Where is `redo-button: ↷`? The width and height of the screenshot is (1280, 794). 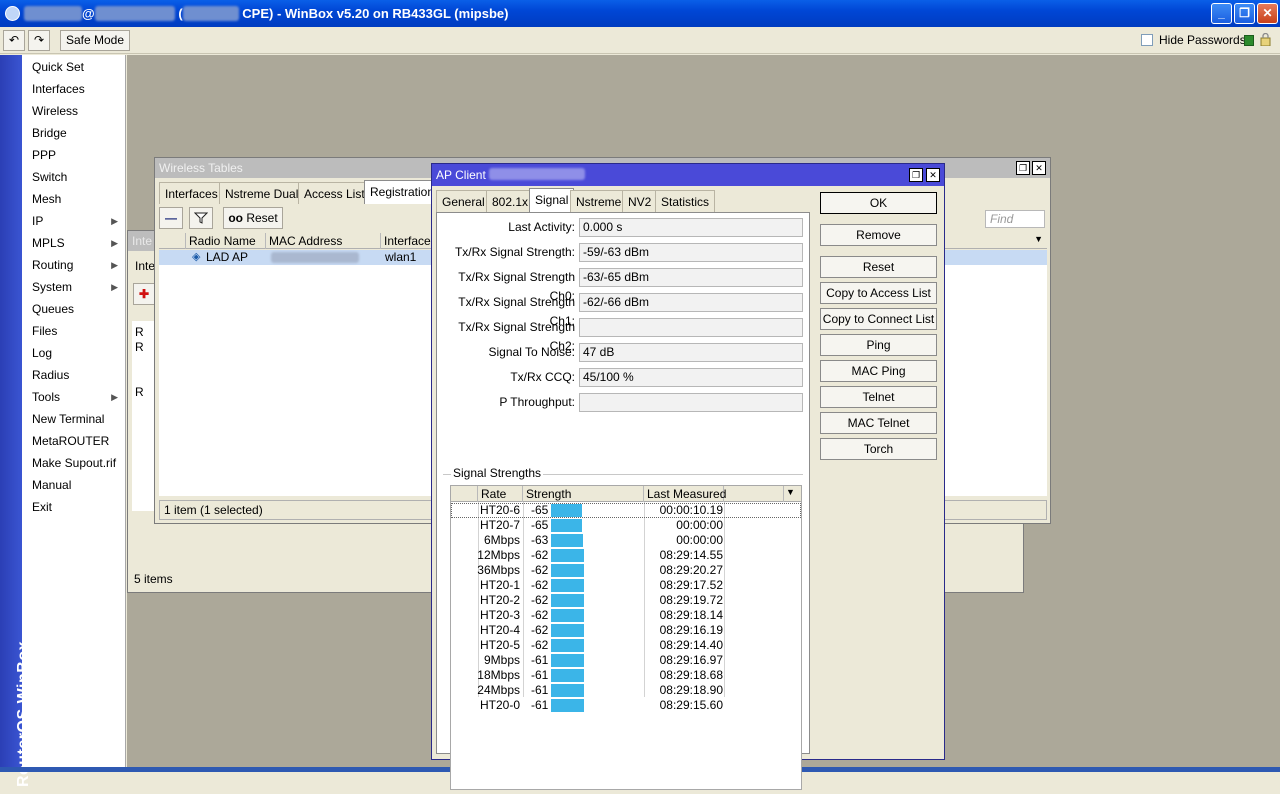
redo-button: ↷ is located at coordinates (39, 40).